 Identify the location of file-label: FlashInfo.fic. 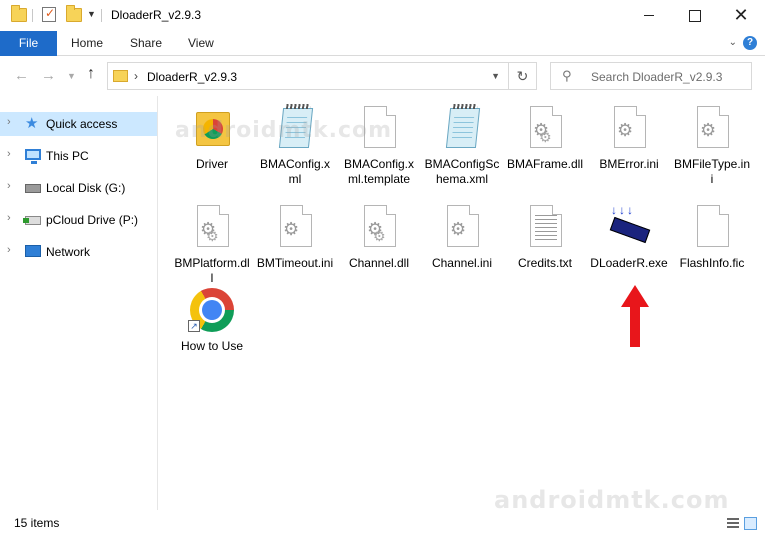
(712, 263).